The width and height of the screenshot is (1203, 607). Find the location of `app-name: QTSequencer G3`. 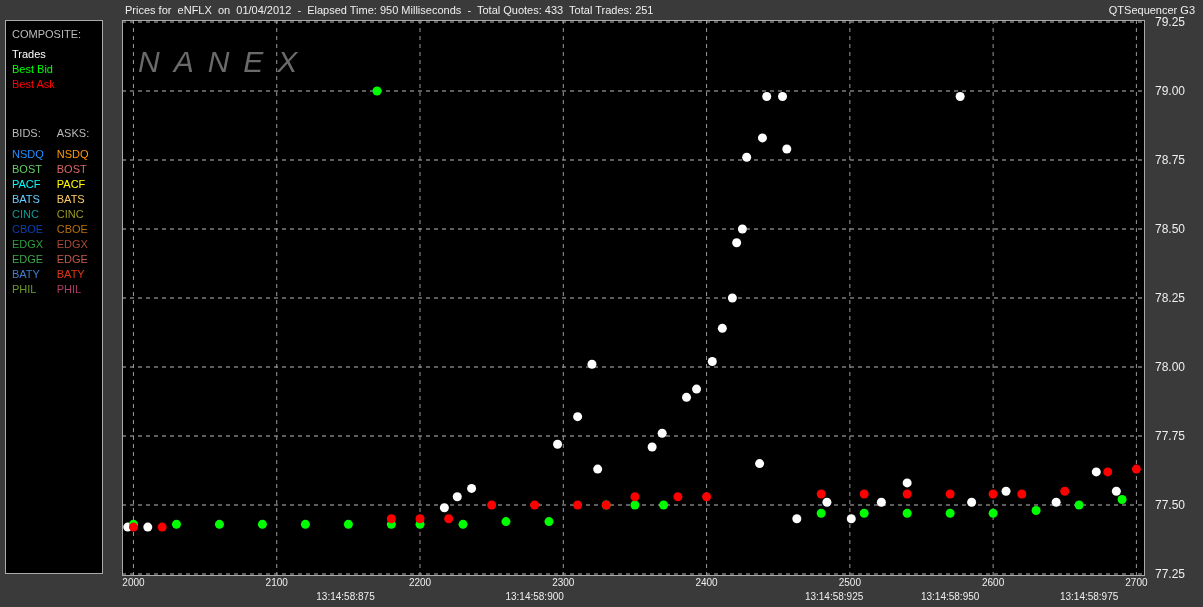

app-name: QTSequencer G3 is located at coordinates (1151, 10).